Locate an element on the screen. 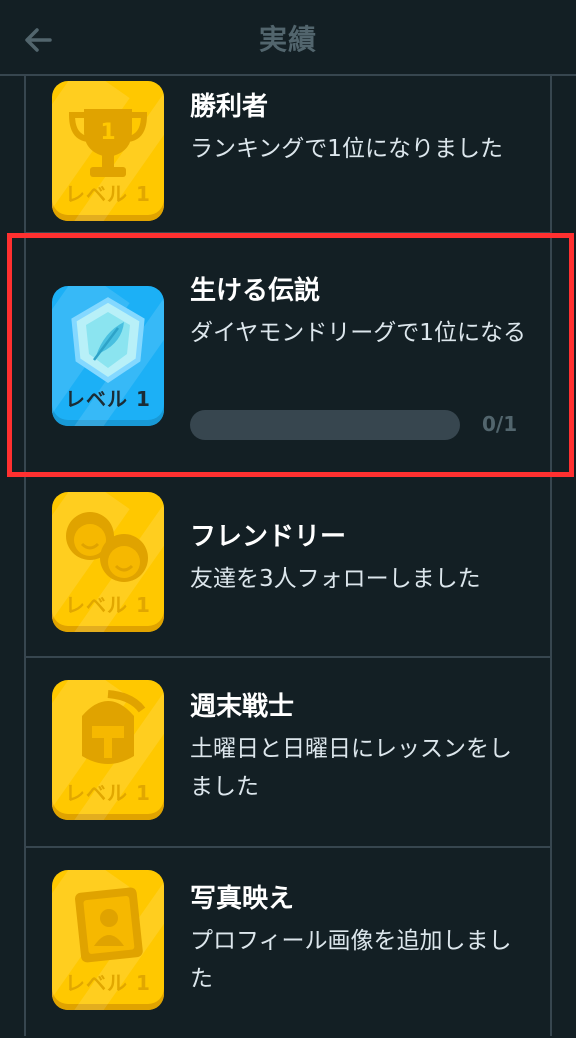  achievement-badge: 1 レベル 1 is located at coordinates (108, 151).